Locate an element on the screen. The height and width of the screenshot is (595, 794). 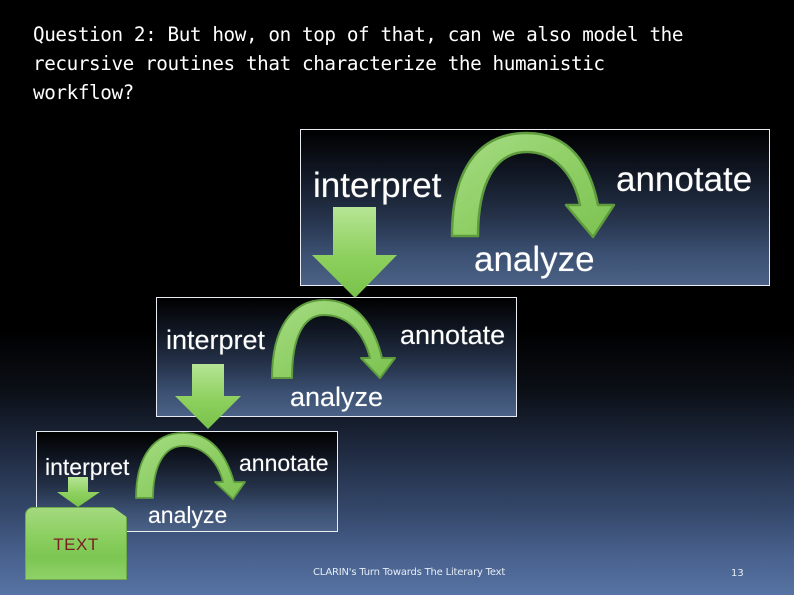
page-number: 13 is located at coordinates (737, 573).